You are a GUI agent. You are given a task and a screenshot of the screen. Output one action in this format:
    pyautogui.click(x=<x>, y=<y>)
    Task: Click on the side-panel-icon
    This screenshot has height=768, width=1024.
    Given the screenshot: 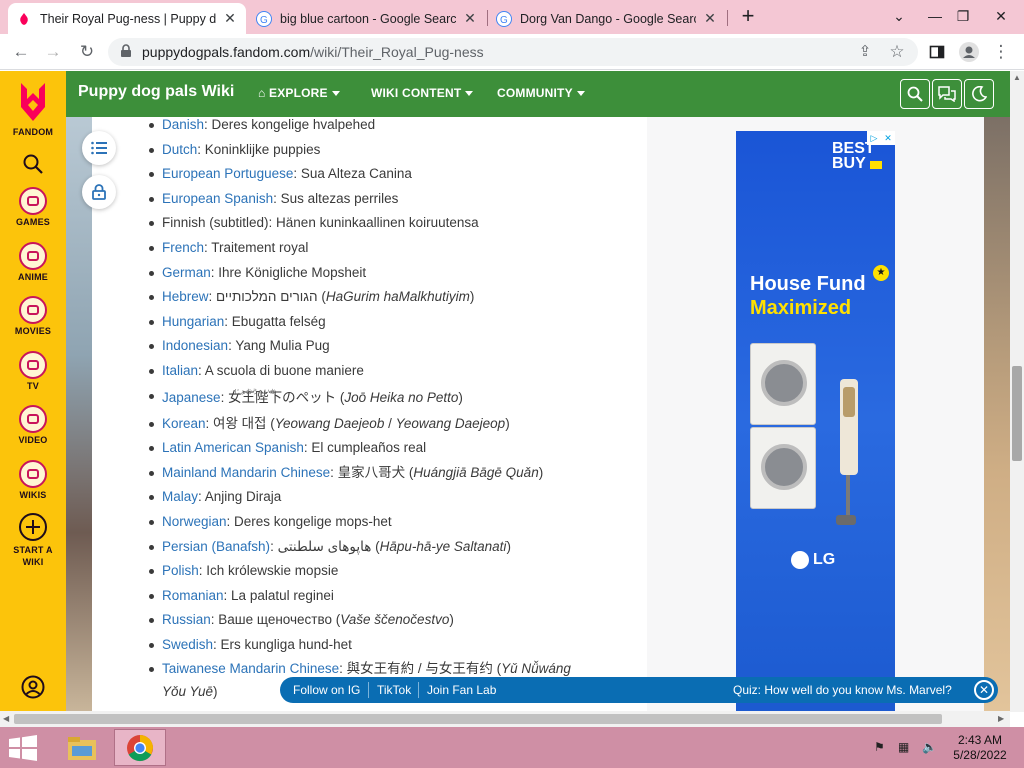 What is the action you would take?
    pyautogui.click(x=937, y=52)
    